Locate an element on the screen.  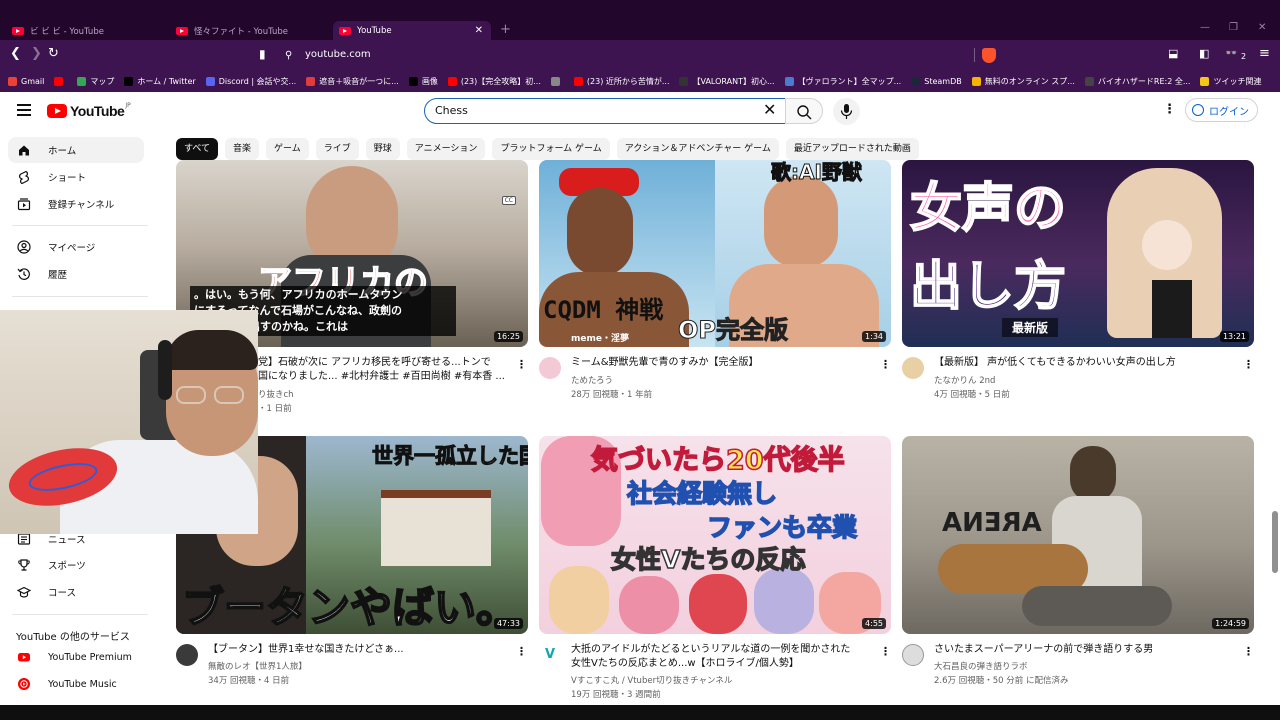
back-icon: ❮ is located at coordinates (15, 54).